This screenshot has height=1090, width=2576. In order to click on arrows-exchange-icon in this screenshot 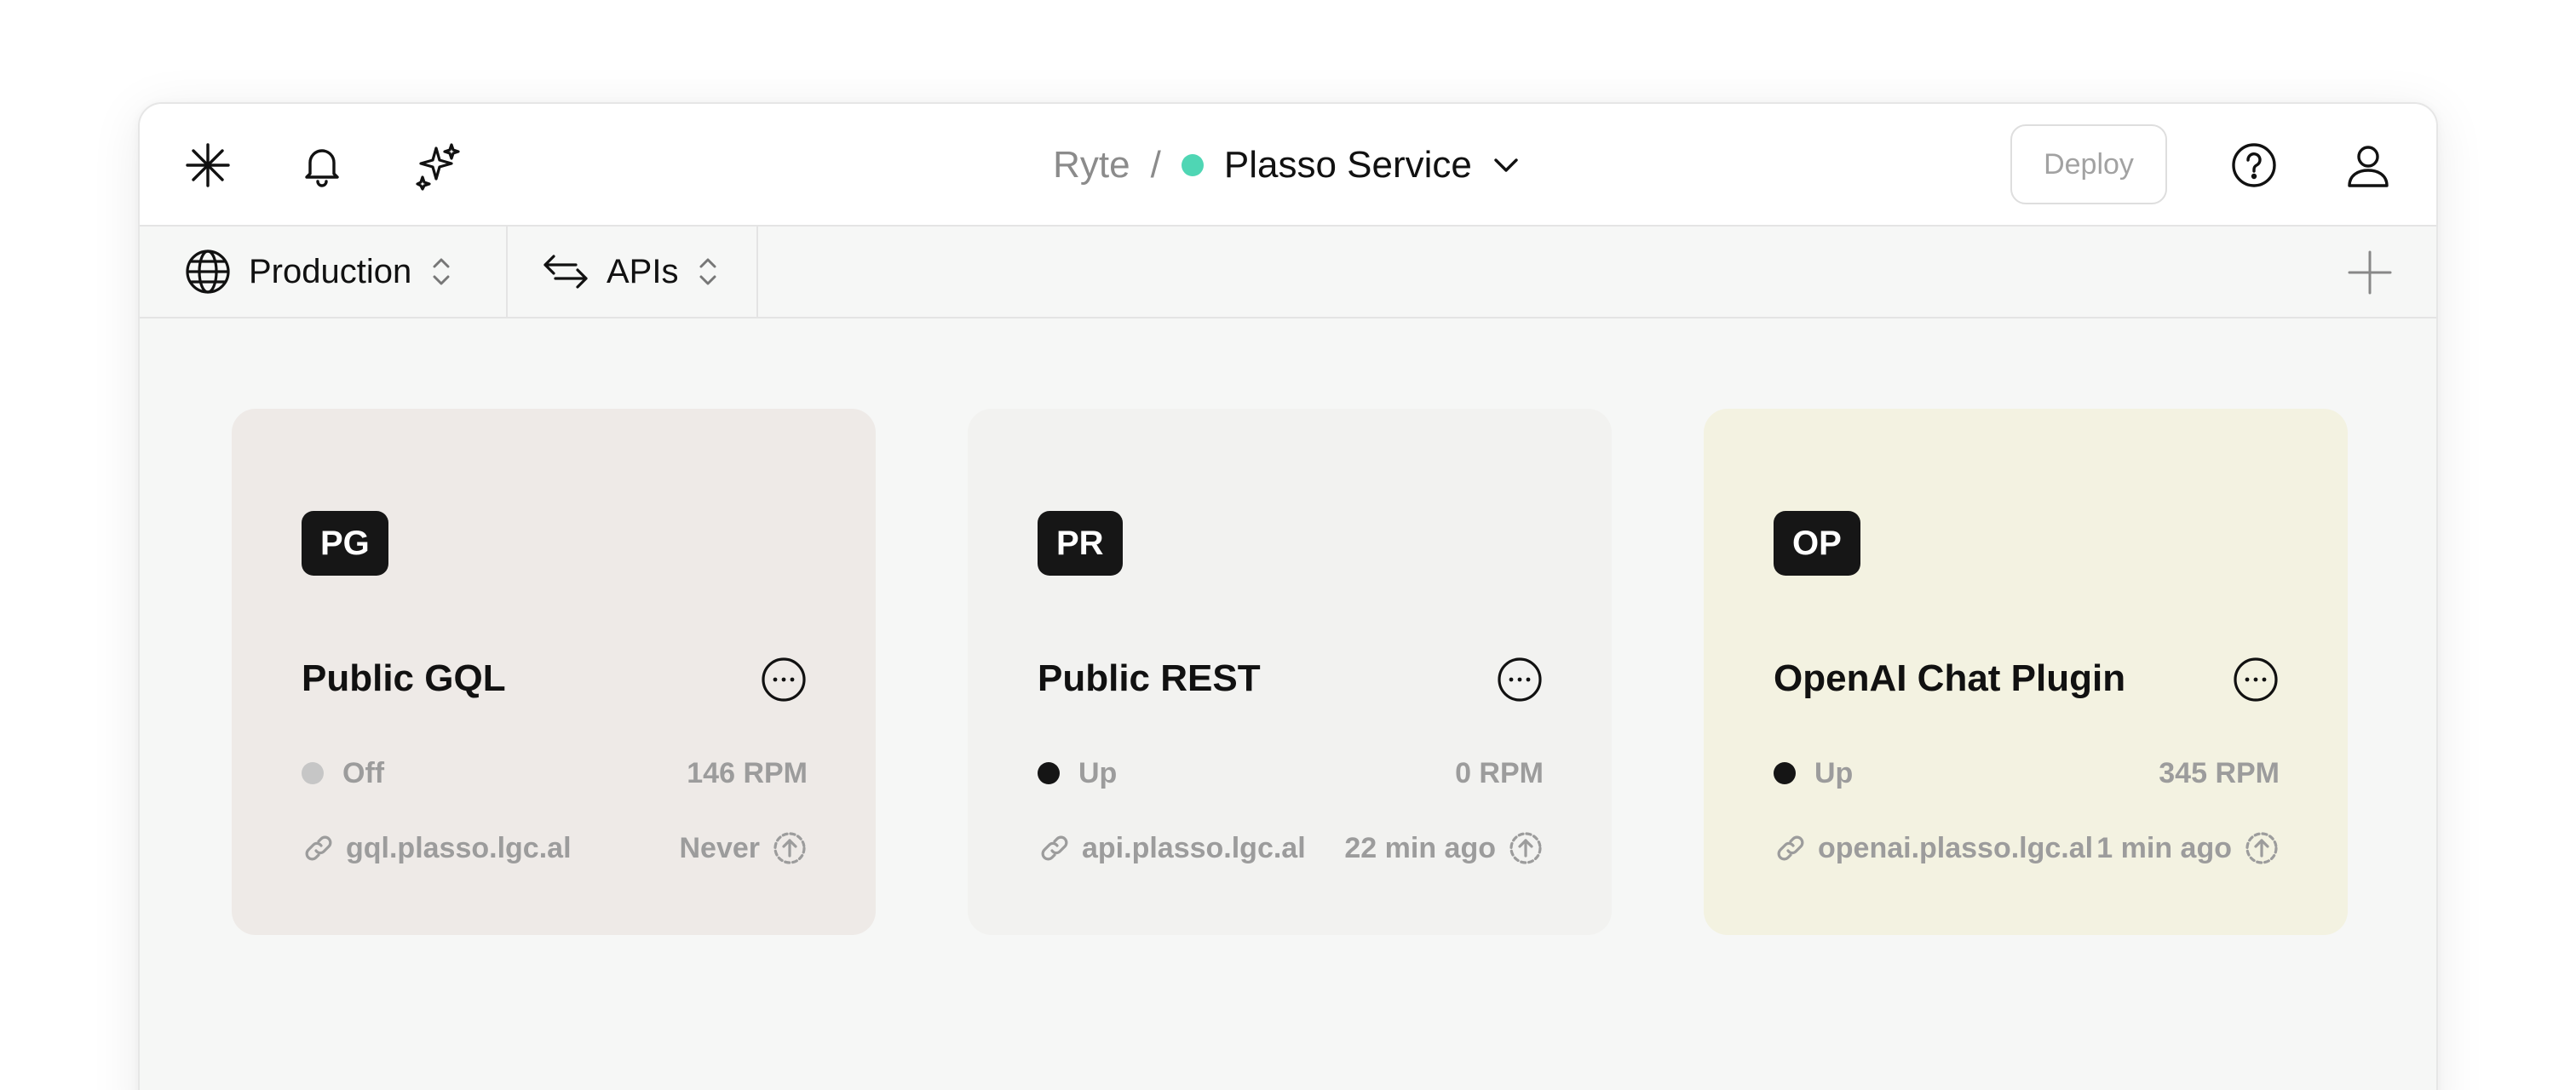, I will do `click(566, 272)`.